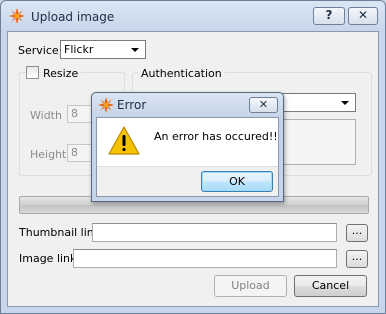  What do you see at coordinates (317, 102) in the screenshot?
I see `account-select` at bounding box center [317, 102].